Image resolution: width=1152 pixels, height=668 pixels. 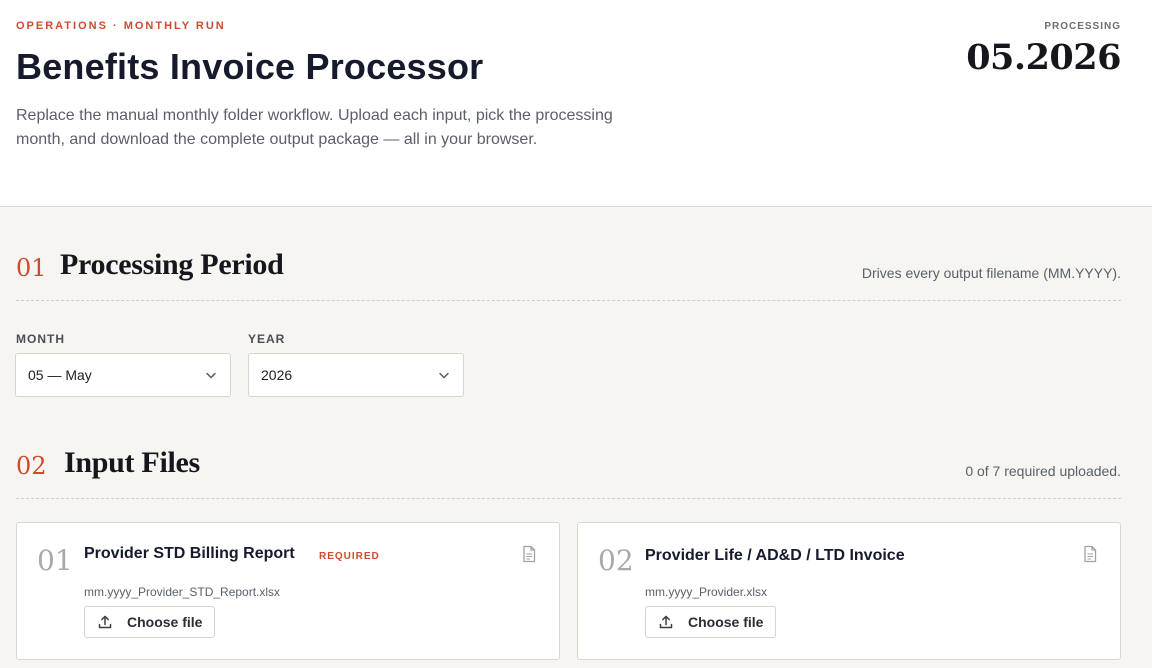 I want to click on section-title: Processing Period, so click(x=172, y=264).